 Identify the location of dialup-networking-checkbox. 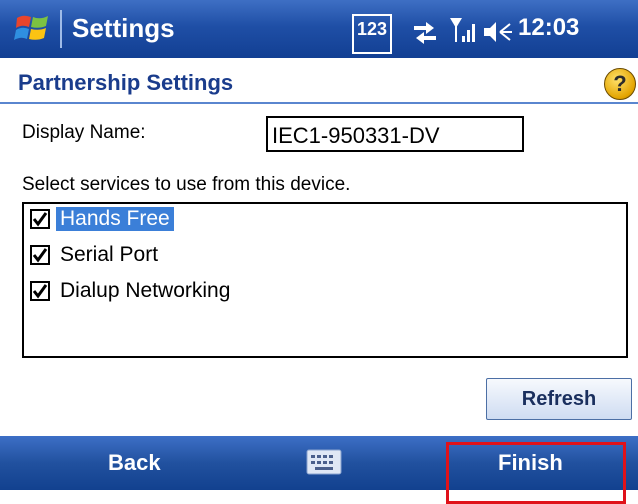
(40, 291).